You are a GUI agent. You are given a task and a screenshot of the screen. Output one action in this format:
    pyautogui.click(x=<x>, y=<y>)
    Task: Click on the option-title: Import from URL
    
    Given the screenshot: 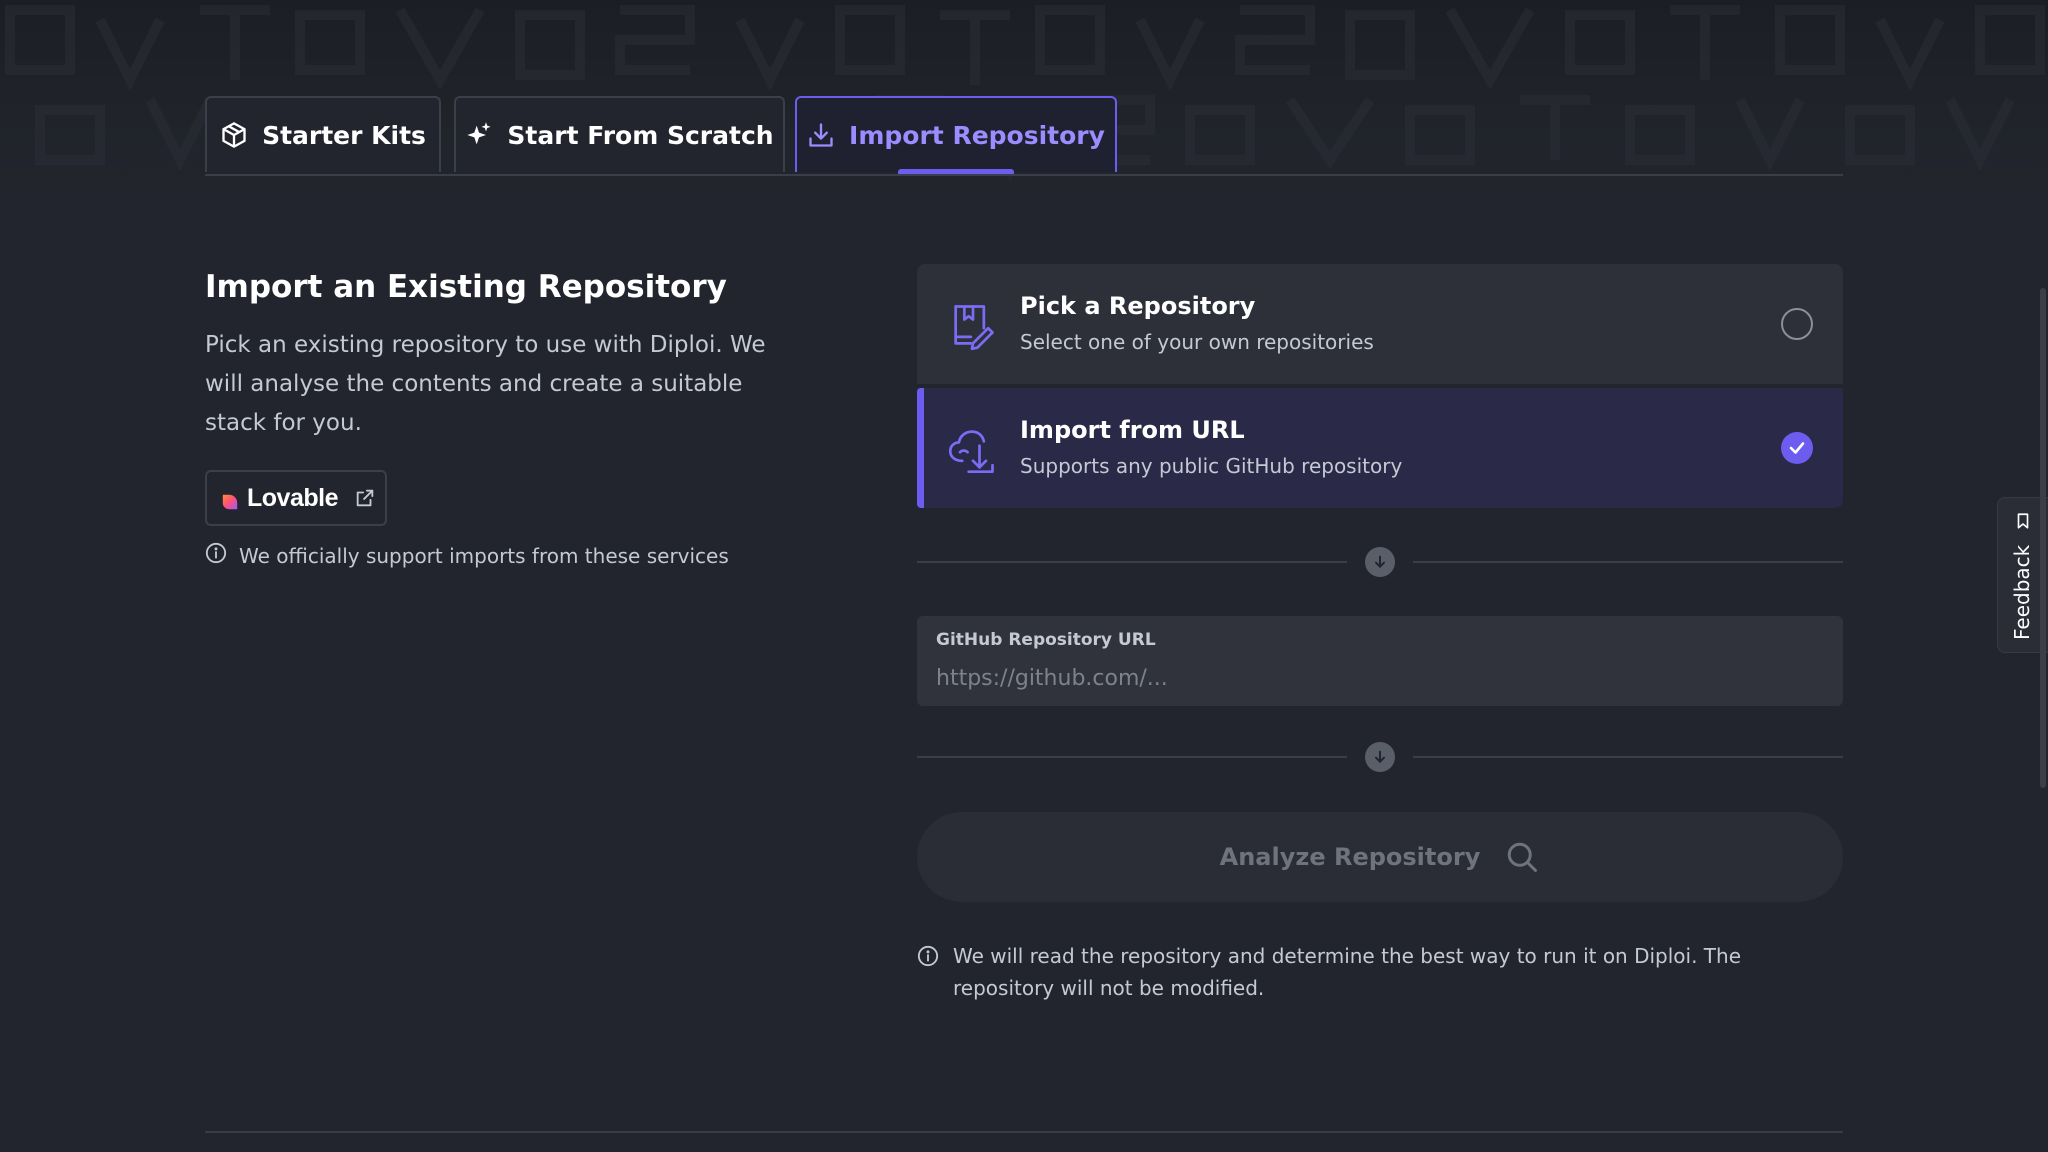 What is the action you would take?
    pyautogui.click(x=1132, y=430)
    